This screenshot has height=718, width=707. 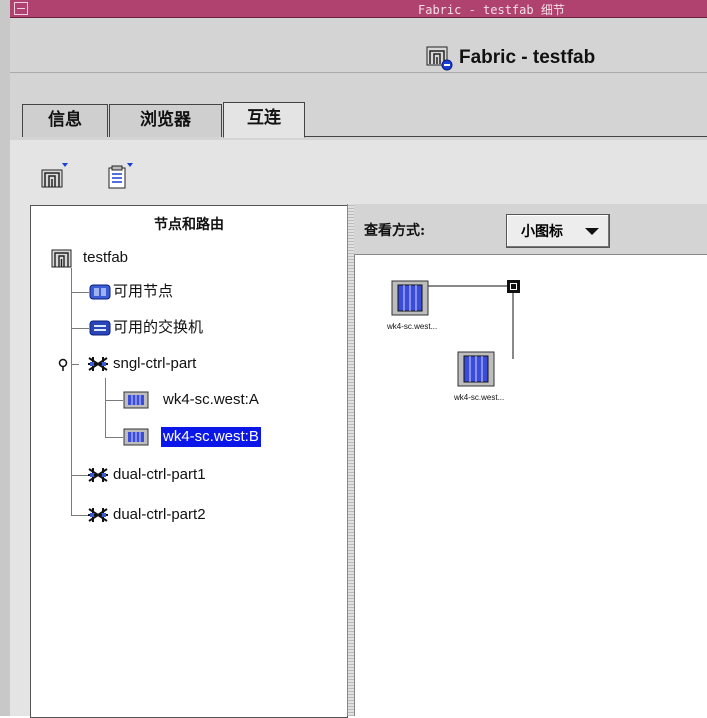 I want to click on document-menu-icon, so click(x=120, y=175).